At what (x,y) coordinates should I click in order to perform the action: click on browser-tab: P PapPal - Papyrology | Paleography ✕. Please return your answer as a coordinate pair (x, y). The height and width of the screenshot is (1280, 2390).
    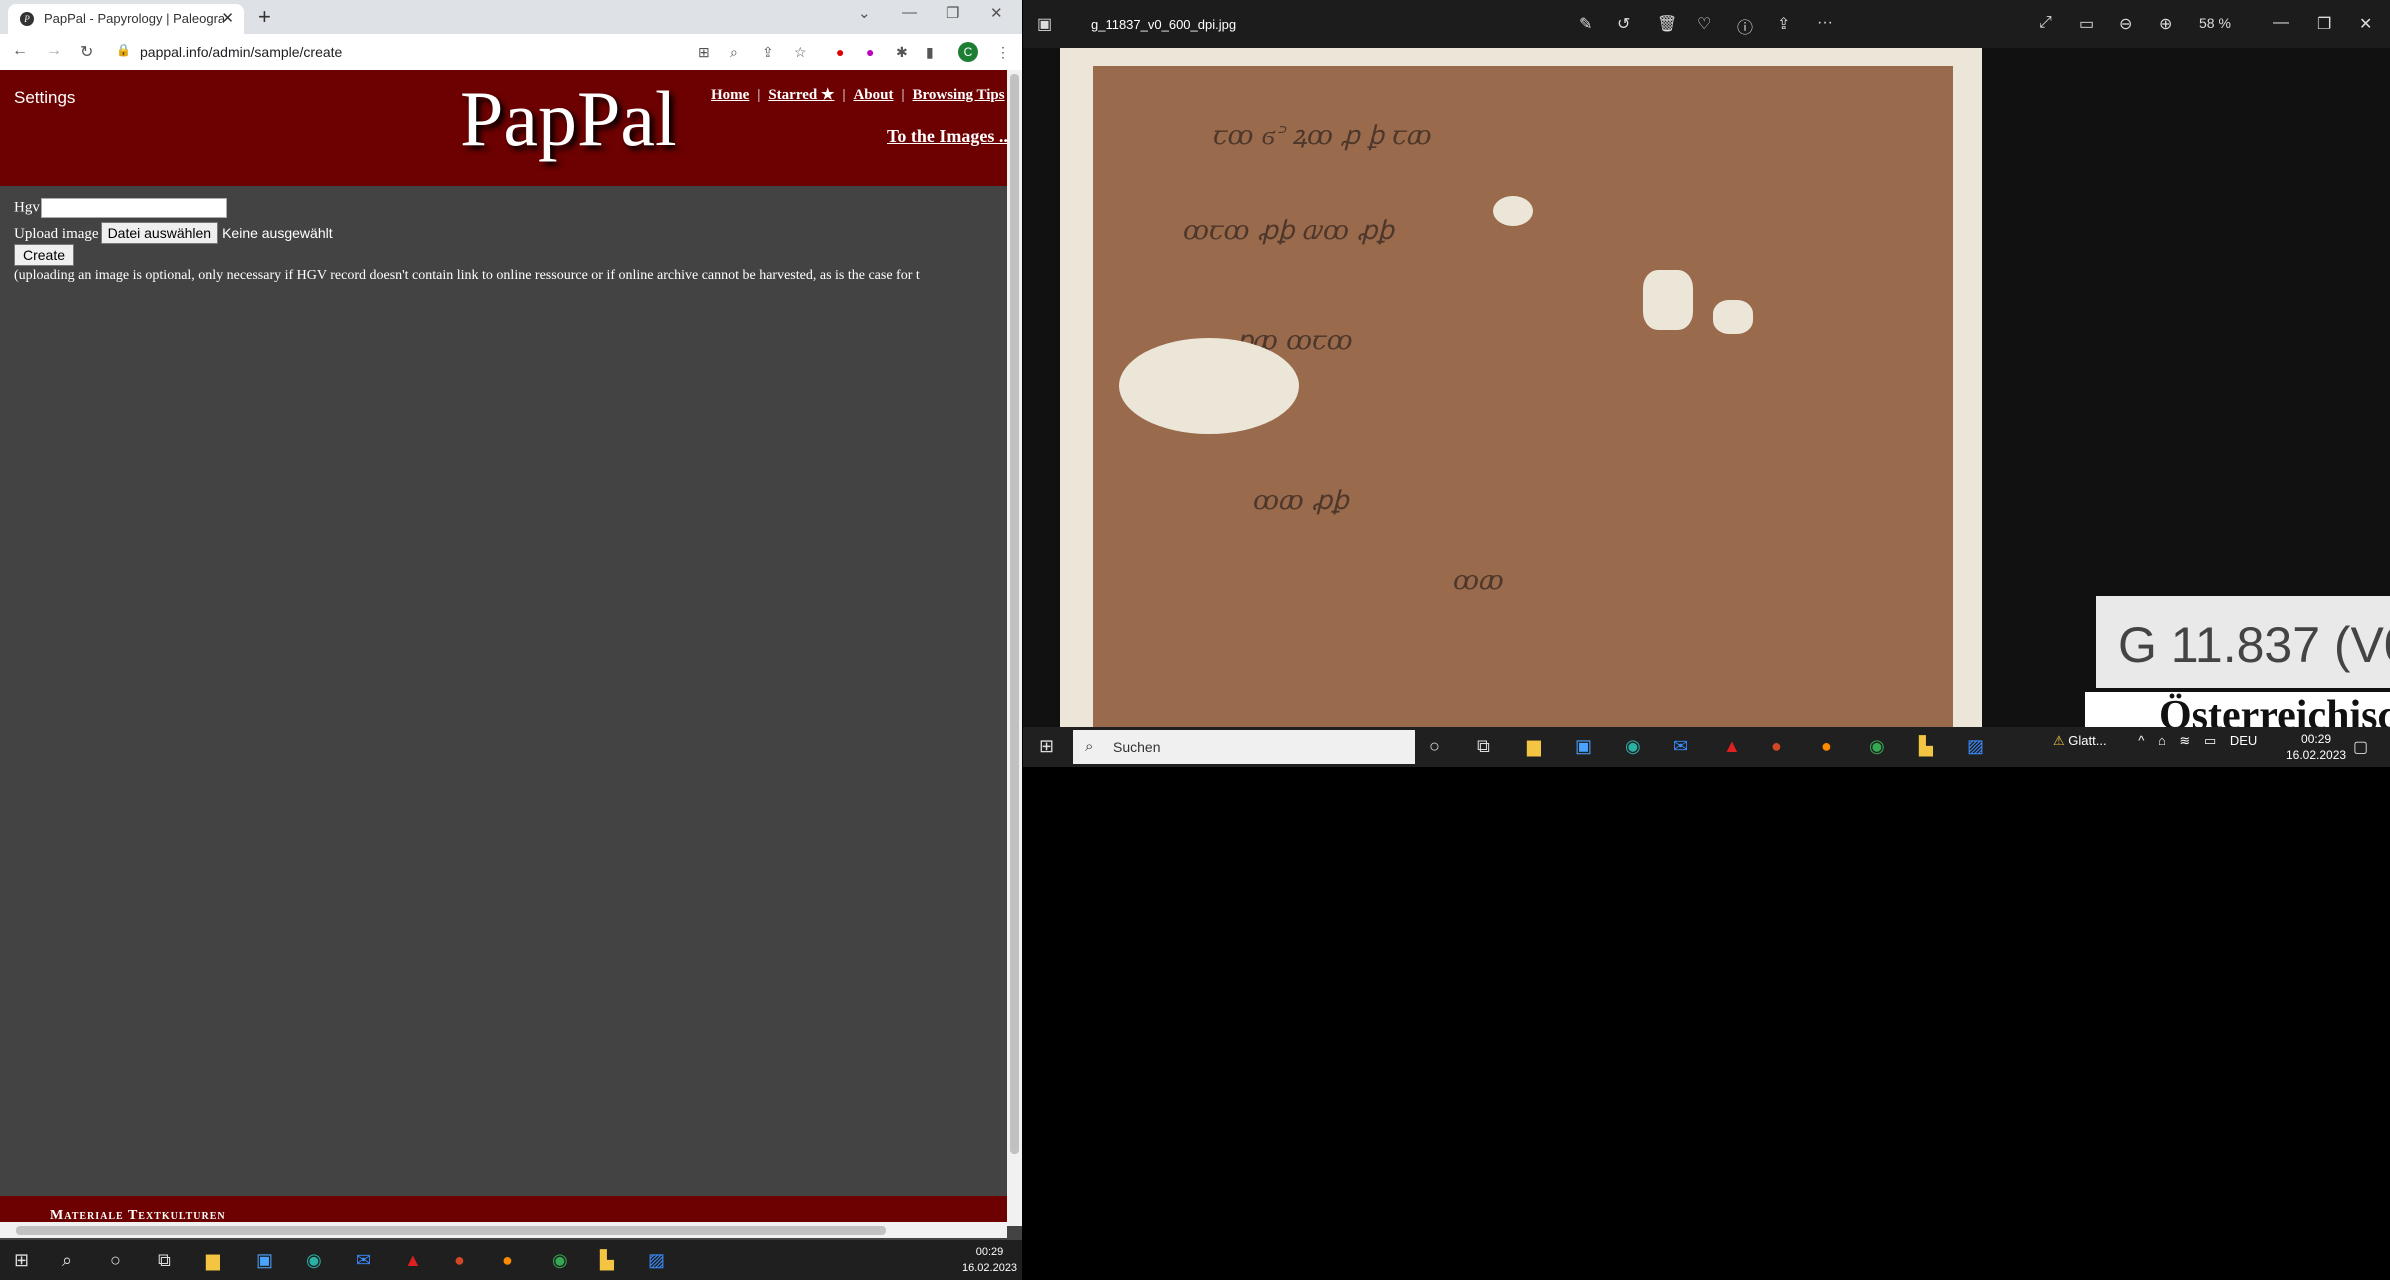
    Looking at the image, I should click on (126, 19).